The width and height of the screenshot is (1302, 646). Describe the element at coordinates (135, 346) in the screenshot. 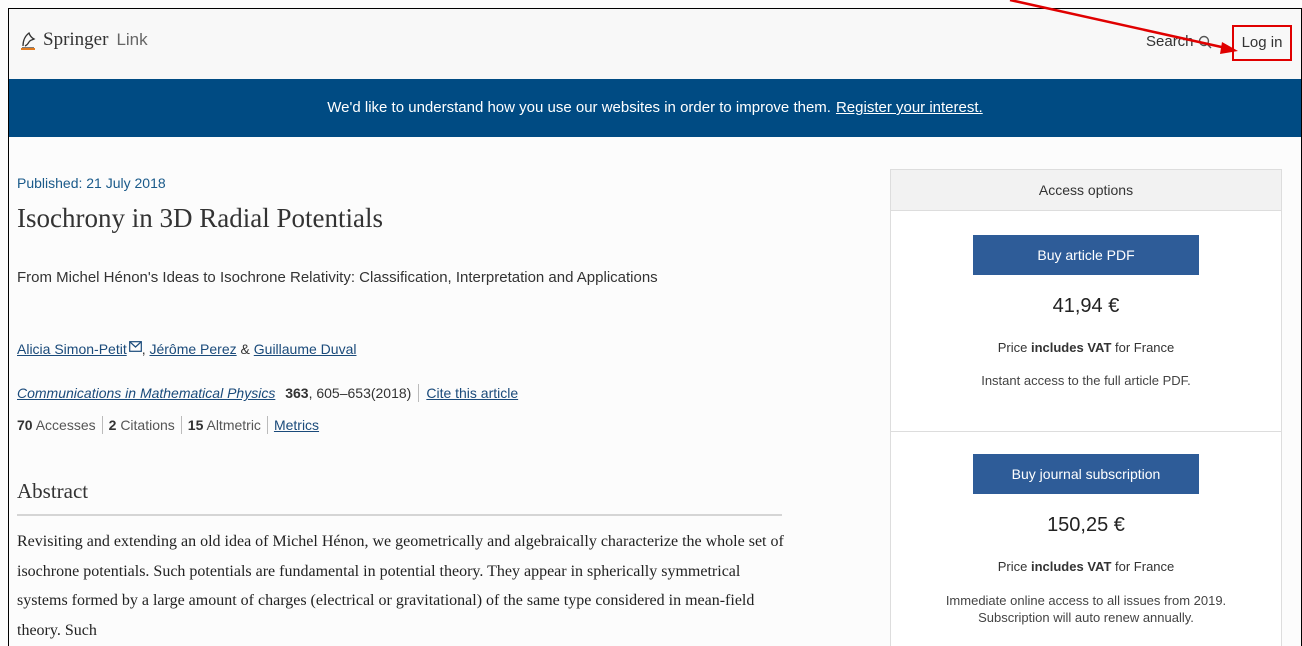

I see `envelope-icon` at that location.